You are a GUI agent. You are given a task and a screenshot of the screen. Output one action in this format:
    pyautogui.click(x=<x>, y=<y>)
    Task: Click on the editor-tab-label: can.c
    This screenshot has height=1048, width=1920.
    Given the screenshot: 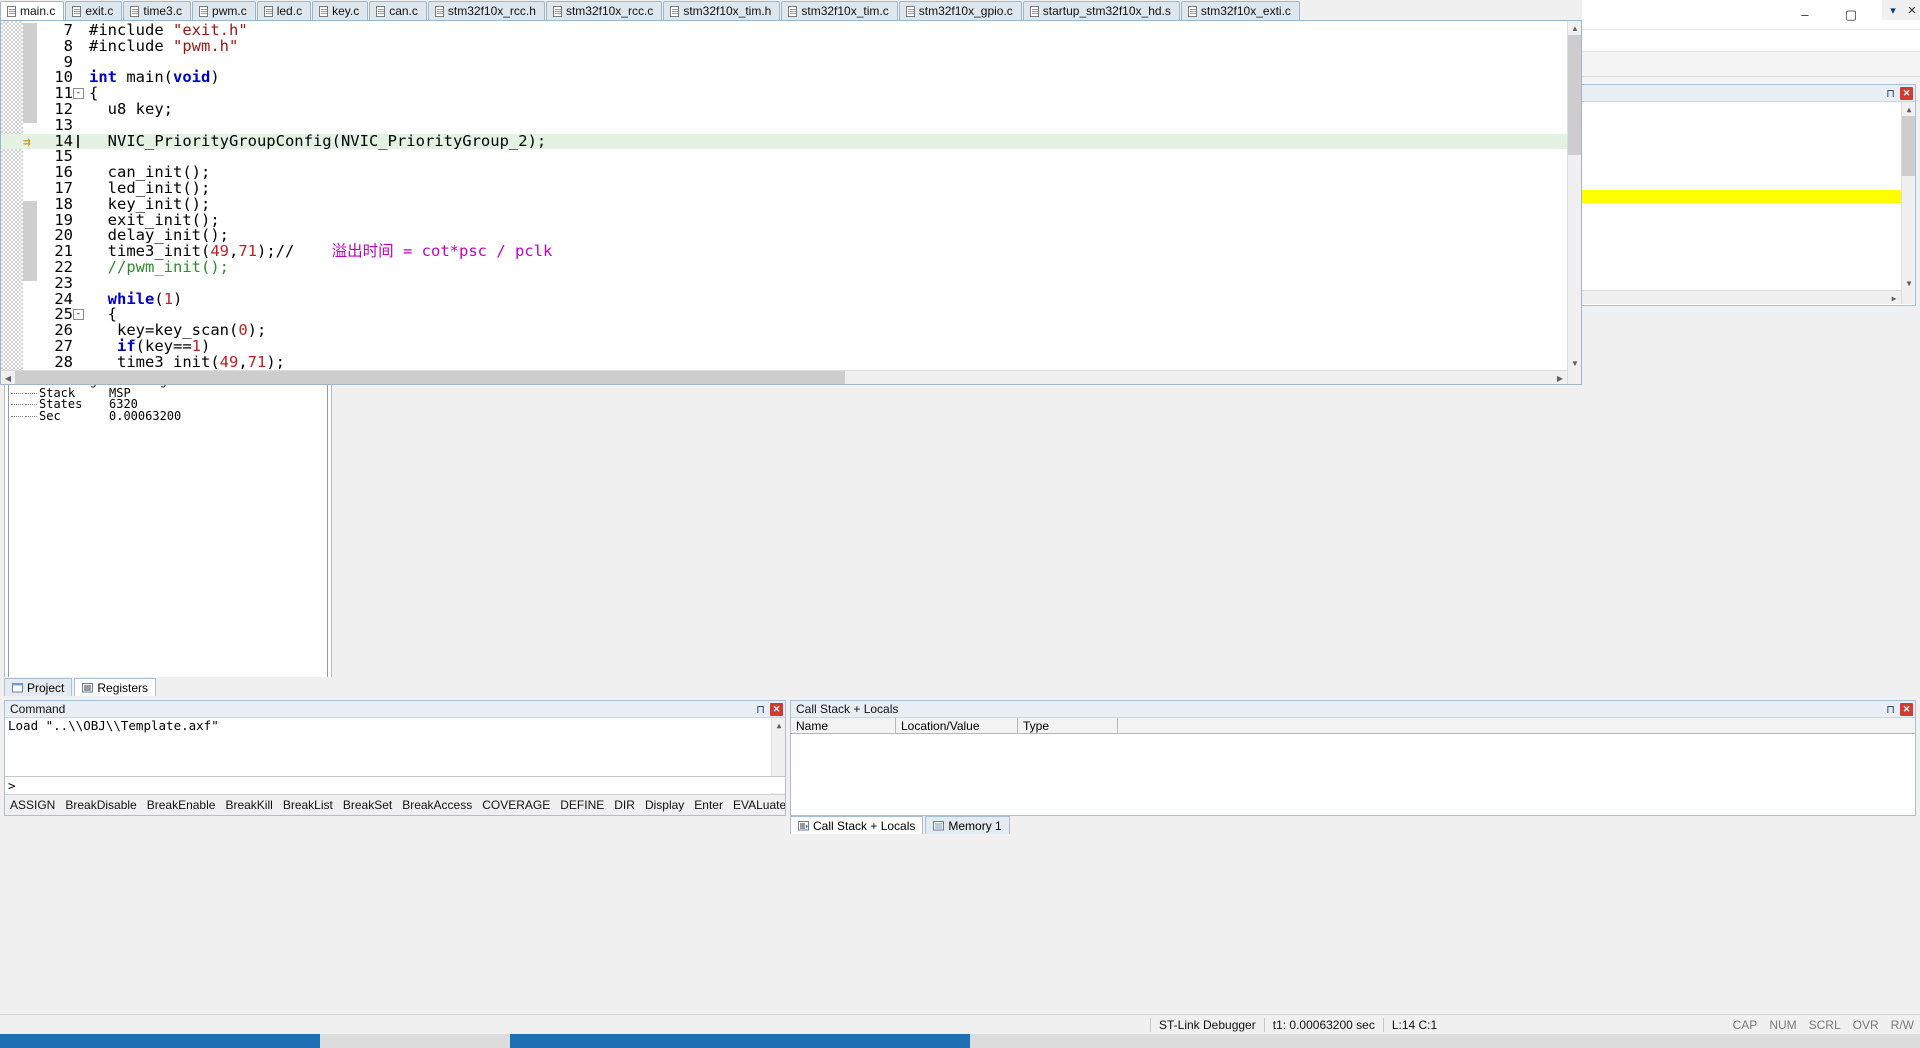 What is the action you would take?
    pyautogui.click(x=403, y=11)
    